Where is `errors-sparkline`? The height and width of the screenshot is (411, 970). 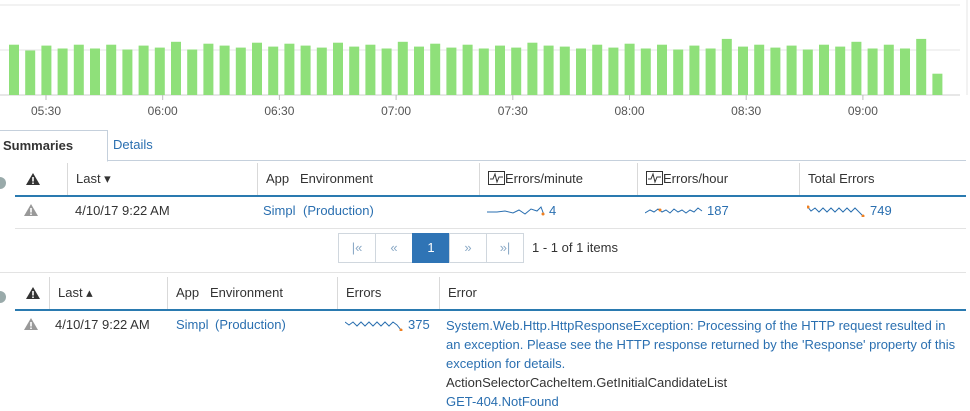 errors-sparkline is located at coordinates (373, 325).